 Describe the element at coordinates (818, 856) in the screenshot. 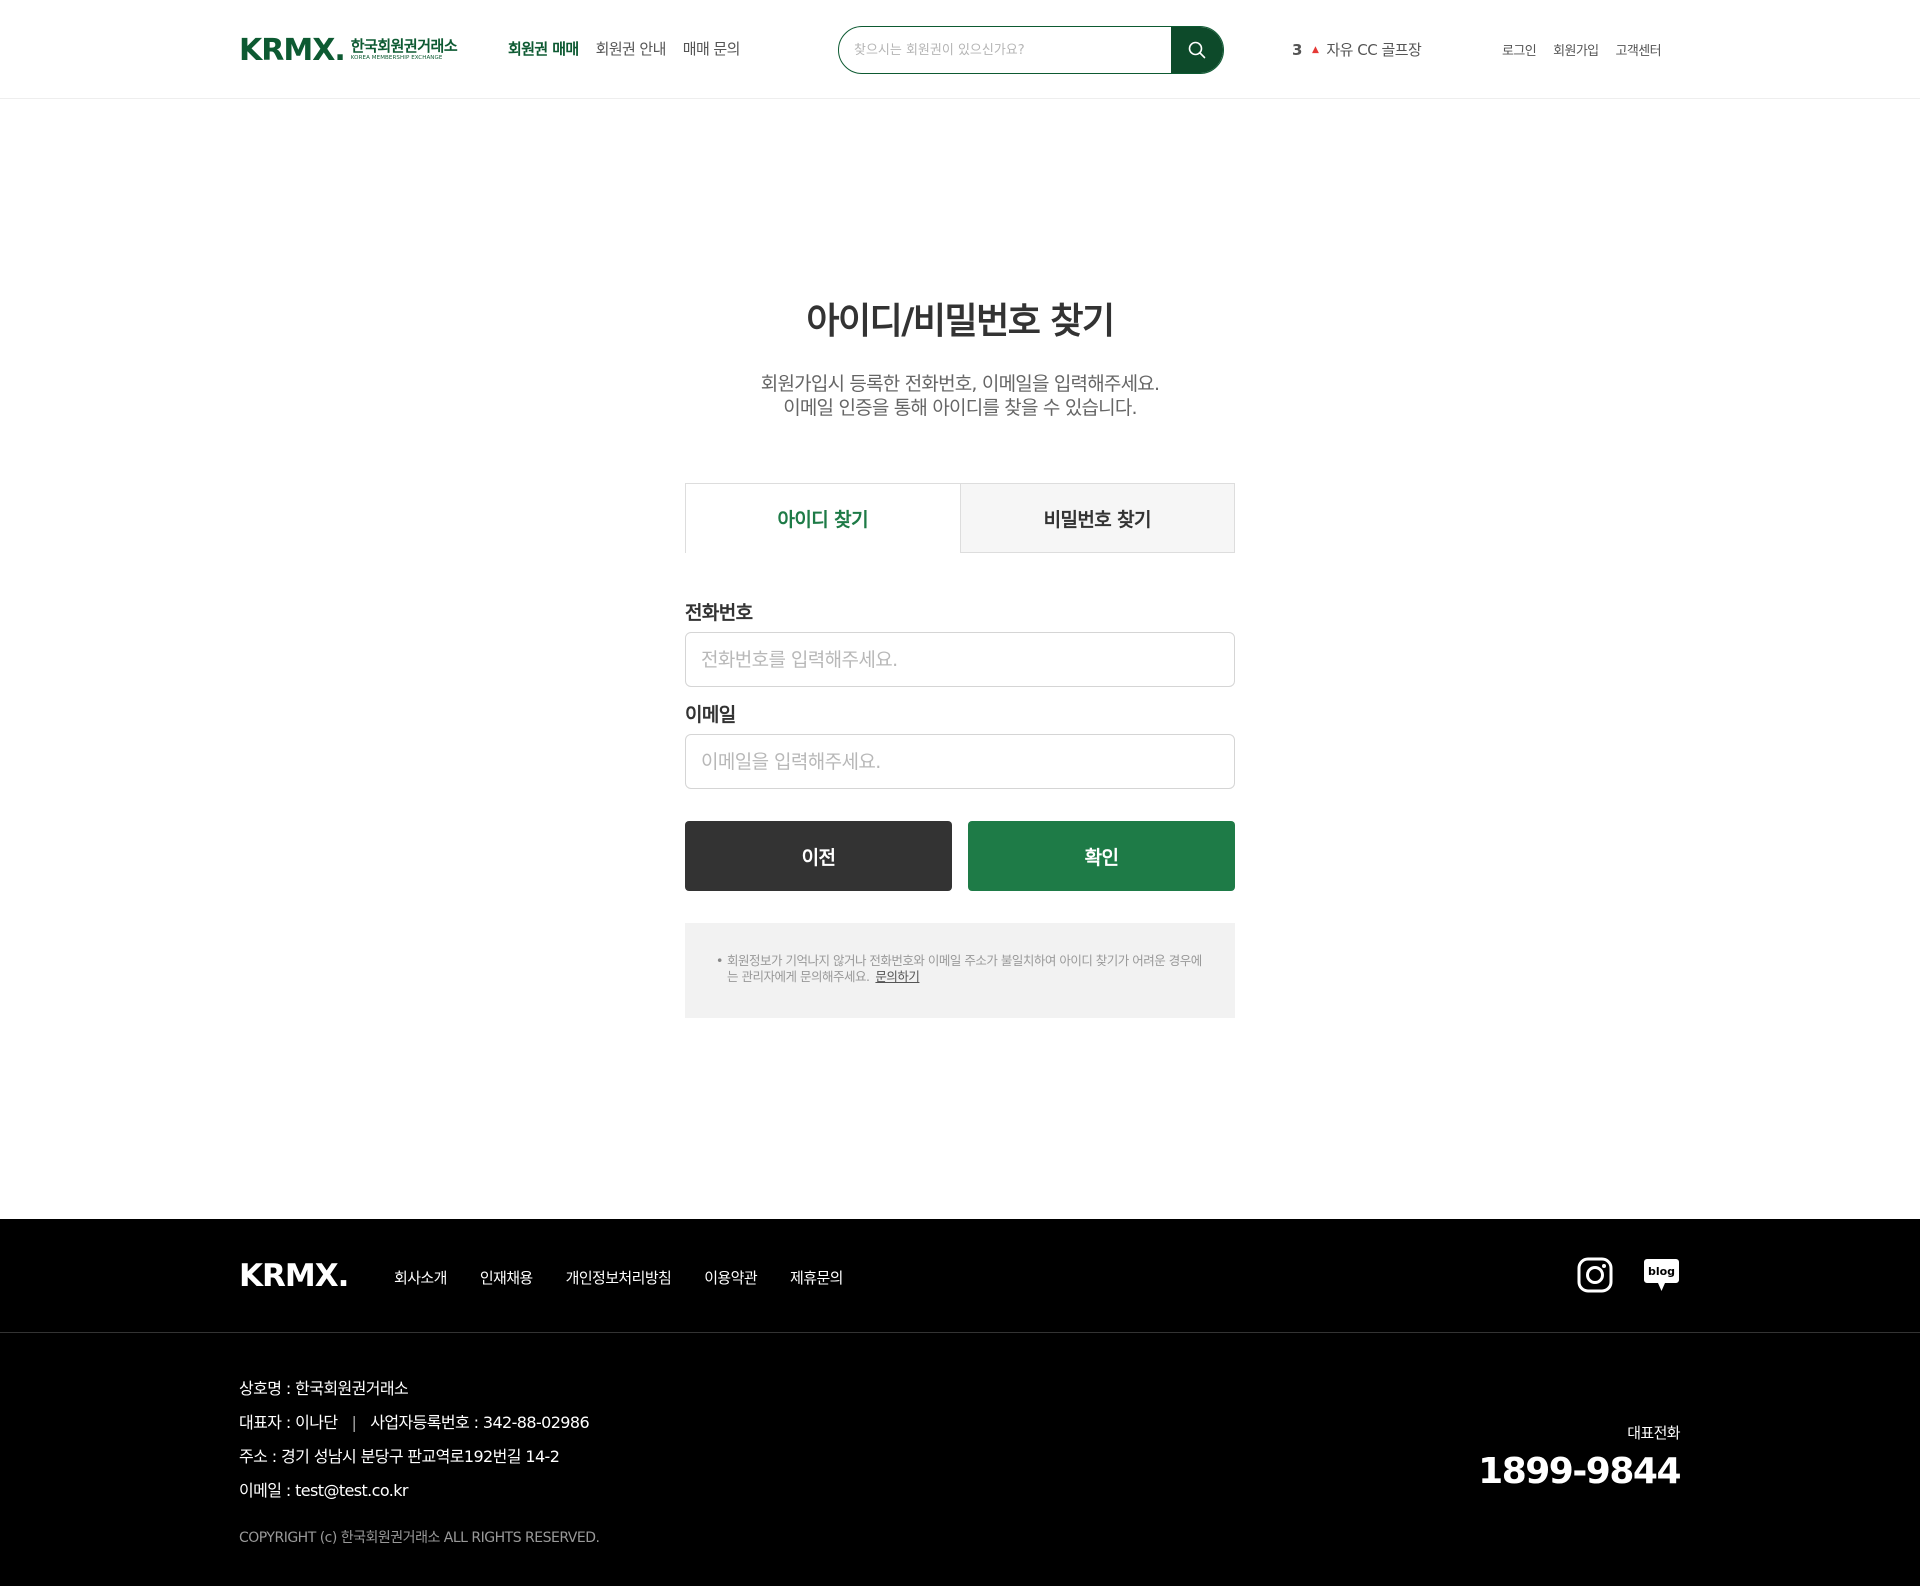

I see `prev-button: 이전` at that location.